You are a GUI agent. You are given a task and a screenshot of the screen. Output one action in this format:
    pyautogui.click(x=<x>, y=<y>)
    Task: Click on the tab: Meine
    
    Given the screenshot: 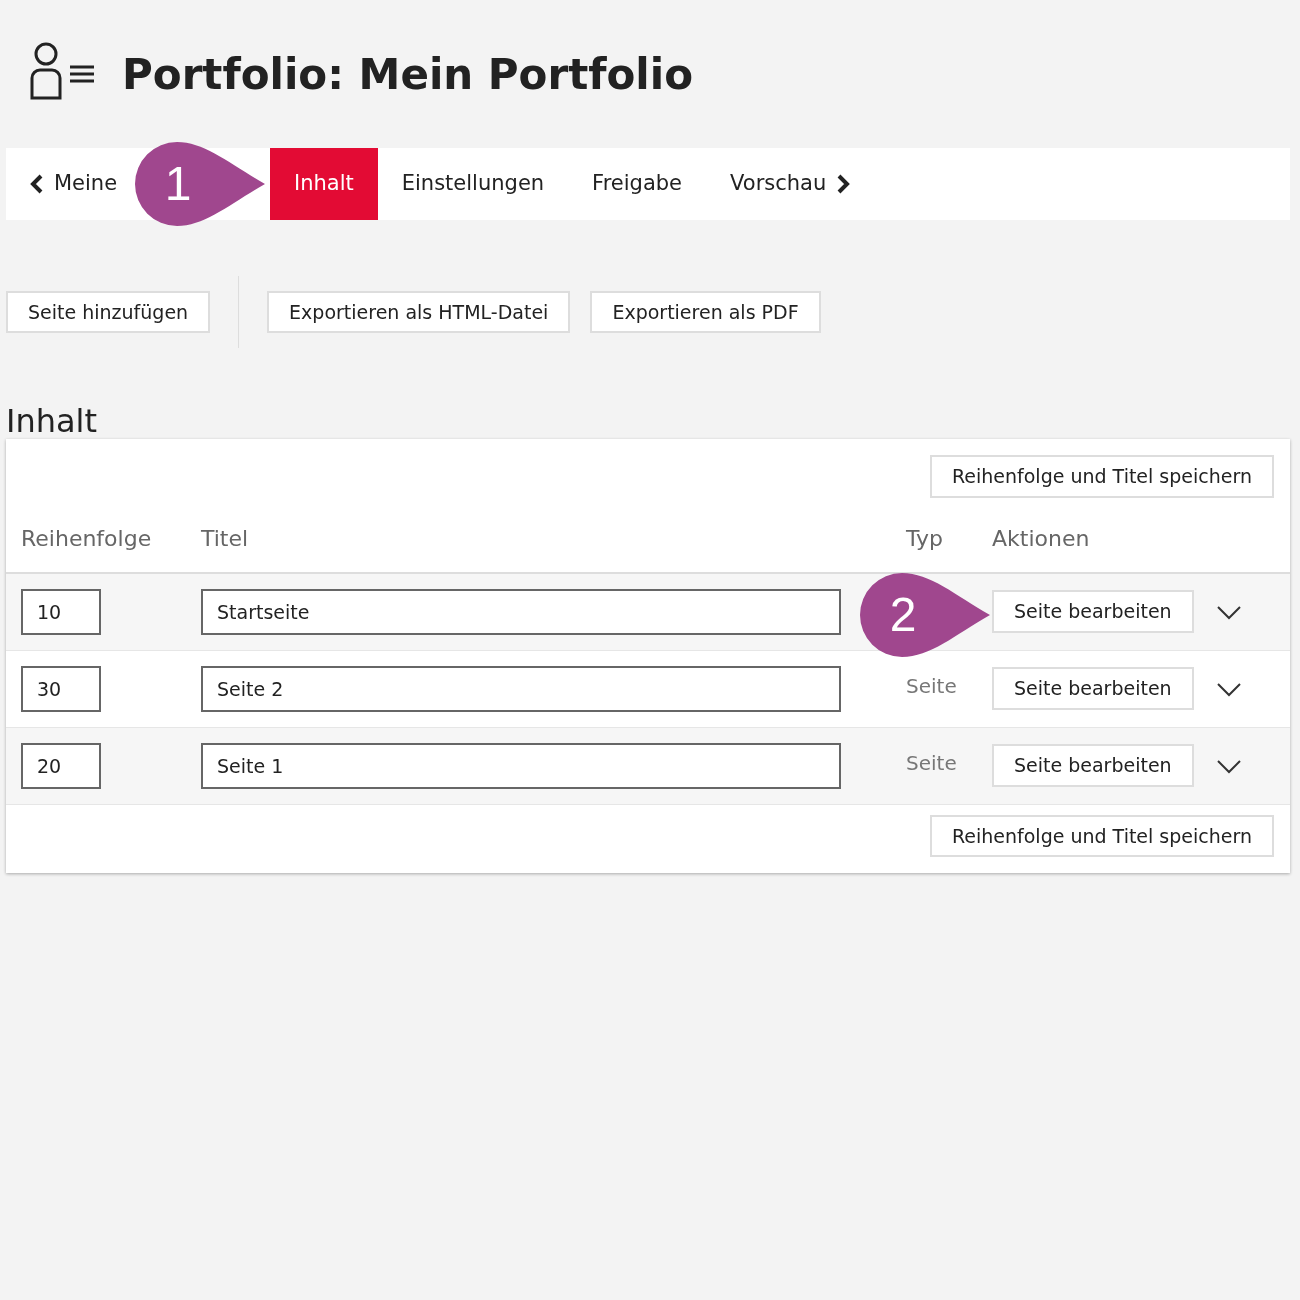 What is the action you would take?
    pyautogui.click(x=76, y=184)
    